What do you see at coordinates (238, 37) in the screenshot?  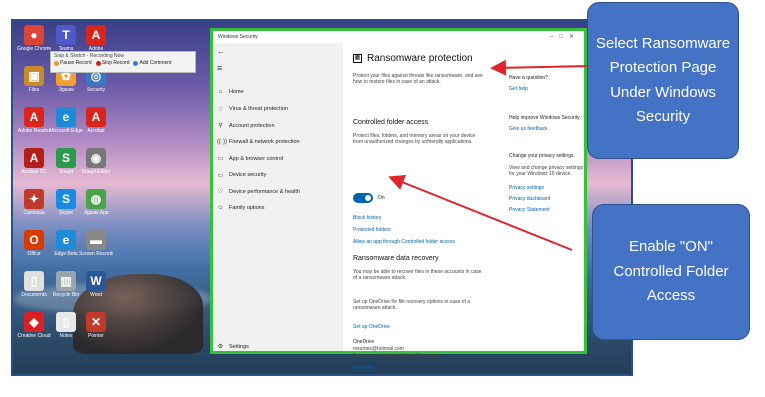 I see `window-title: Windows Security` at bounding box center [238, 37].